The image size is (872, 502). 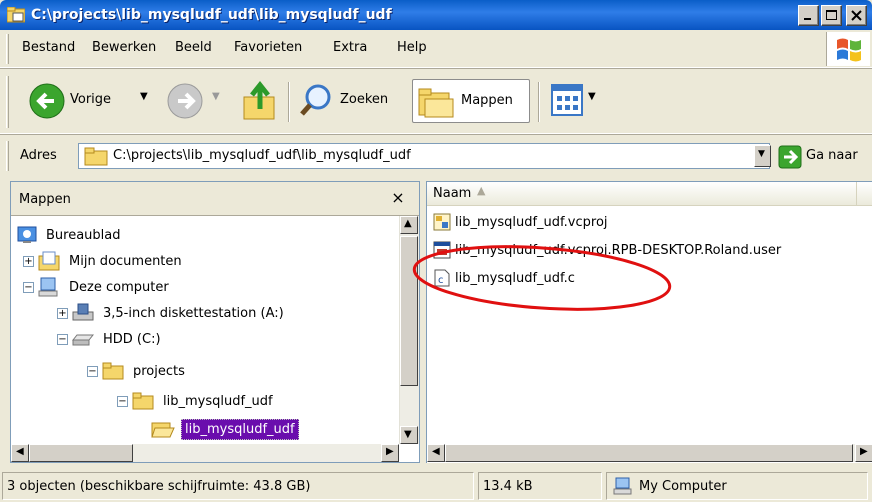 I want to click on tree-item-documents: + Mijn documenten, so click(x=104, y=261).